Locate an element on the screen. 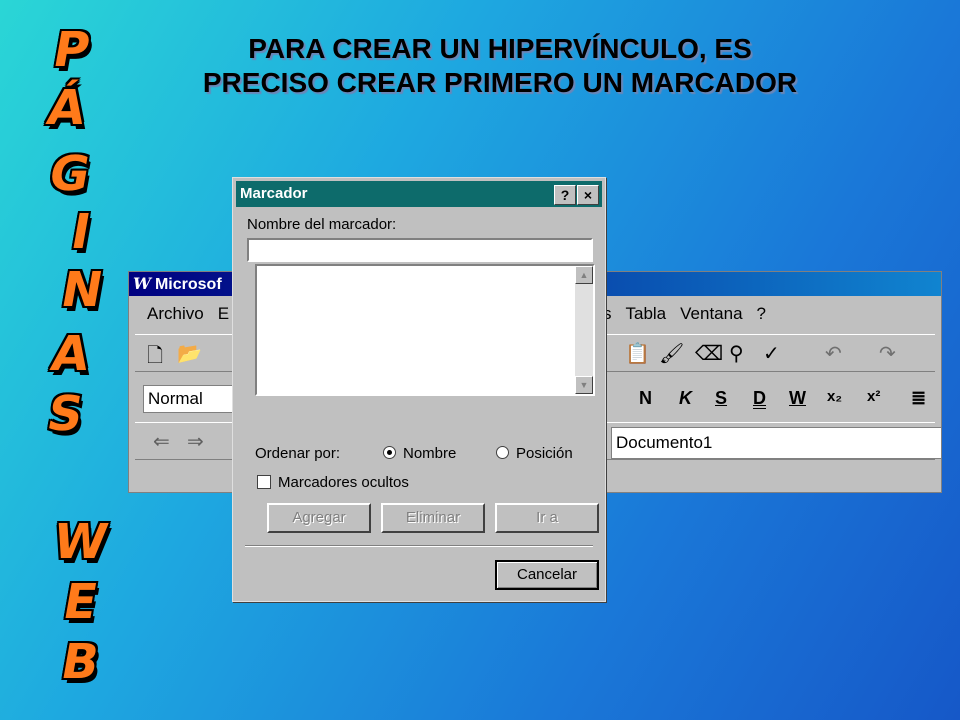 The width and height of the screenshot is (960, 720). word-title: Microsof is located at coordinates (188, 284).